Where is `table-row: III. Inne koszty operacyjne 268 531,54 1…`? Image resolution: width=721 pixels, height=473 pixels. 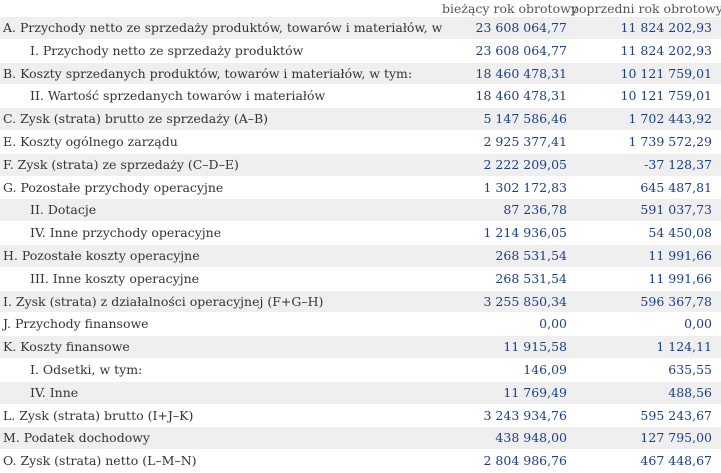 table-row: III. Inne koszty operacyjne 268 531,54 1… is located at coordinates (360, 279).